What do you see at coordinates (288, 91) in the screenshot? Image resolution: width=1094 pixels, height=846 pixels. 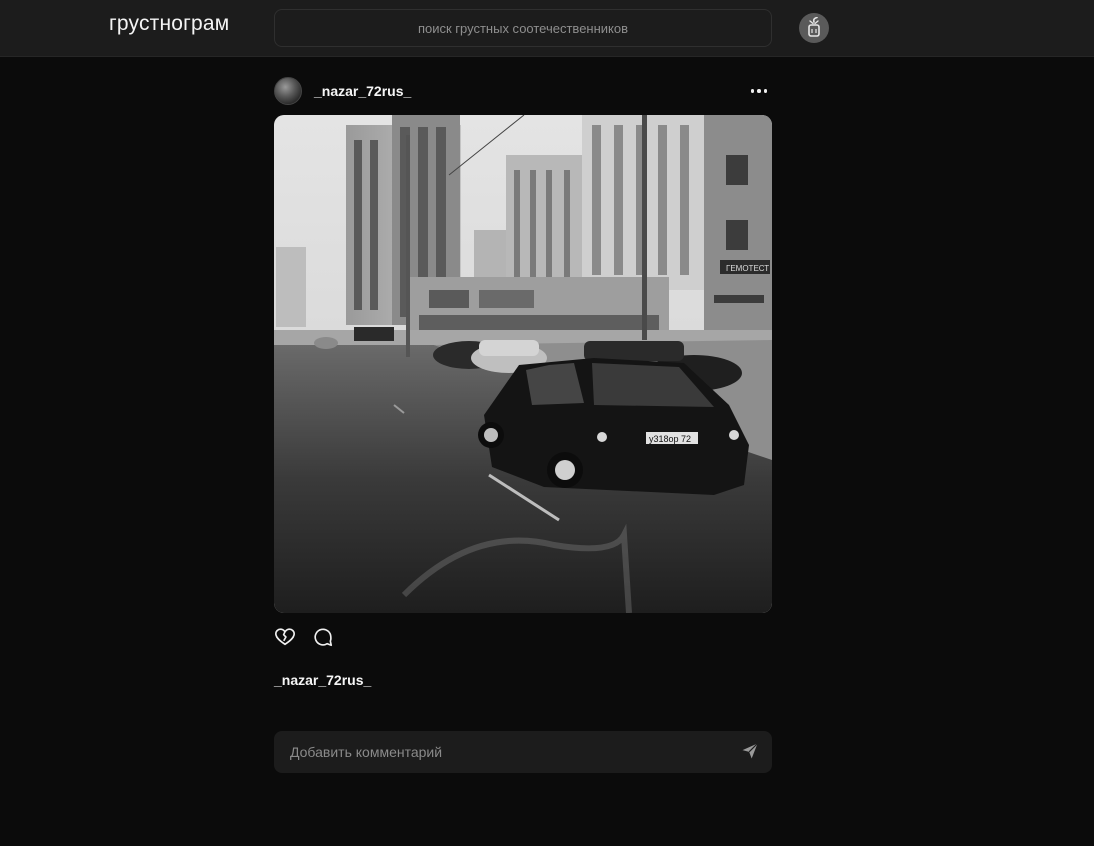 I see `avatar` at bounding box center [288, 91].